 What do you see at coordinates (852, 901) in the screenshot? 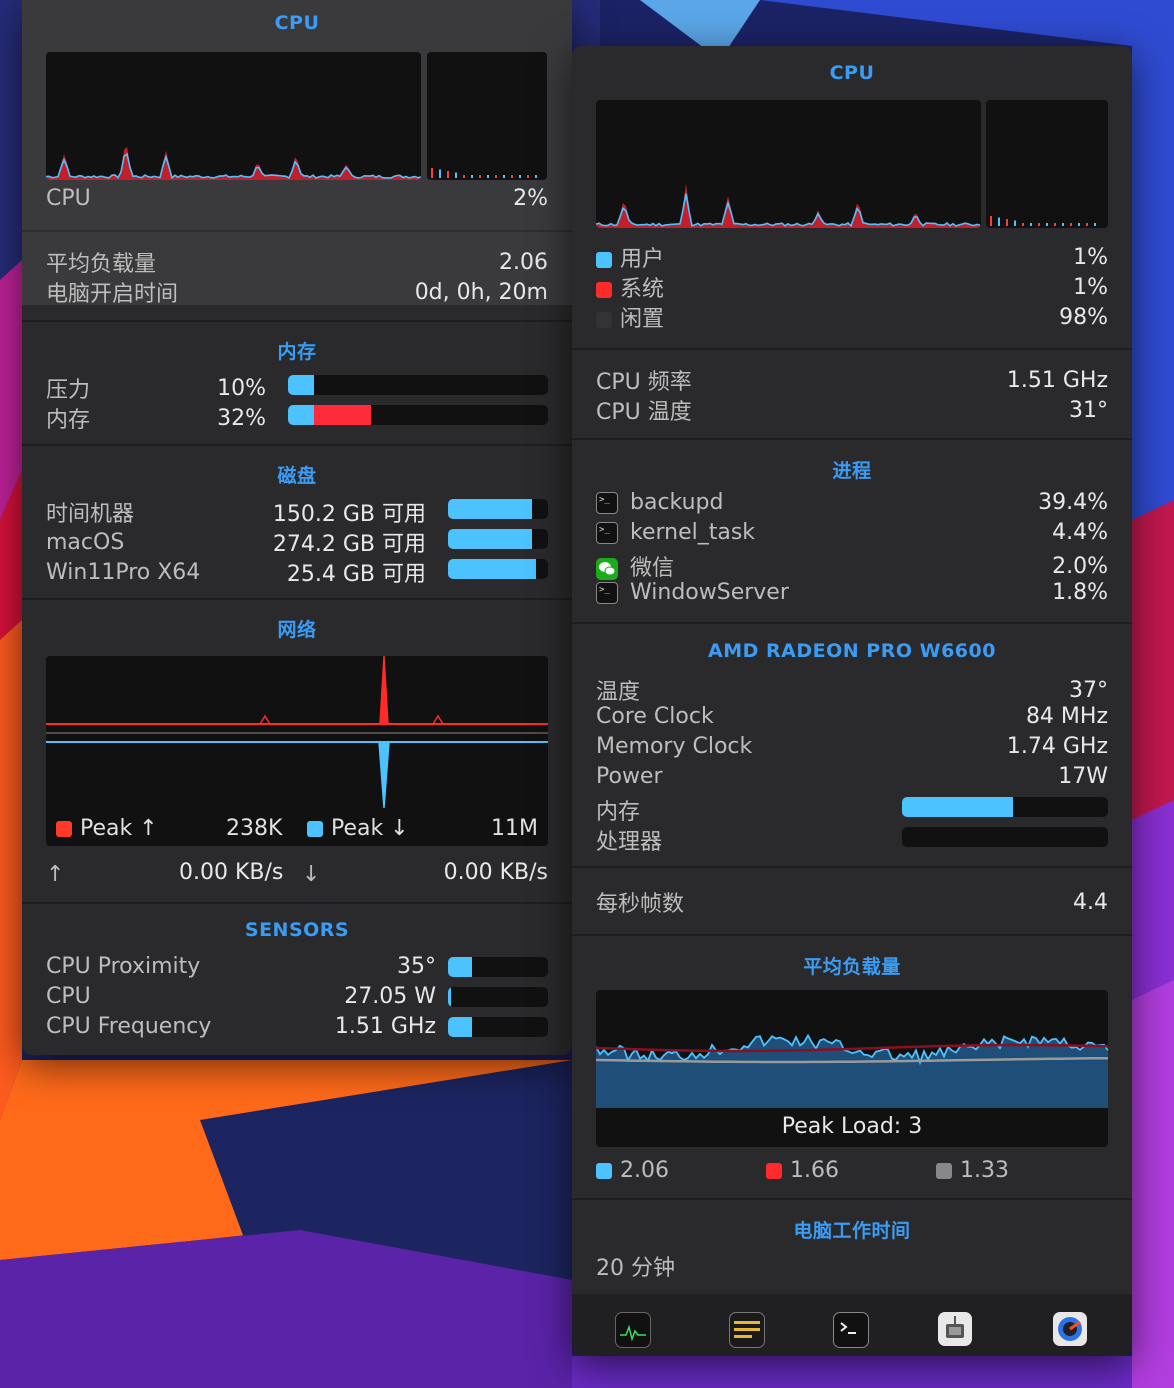
I see `fps-section: 每秒帧数 4.4` at bounding box center [852, 901].